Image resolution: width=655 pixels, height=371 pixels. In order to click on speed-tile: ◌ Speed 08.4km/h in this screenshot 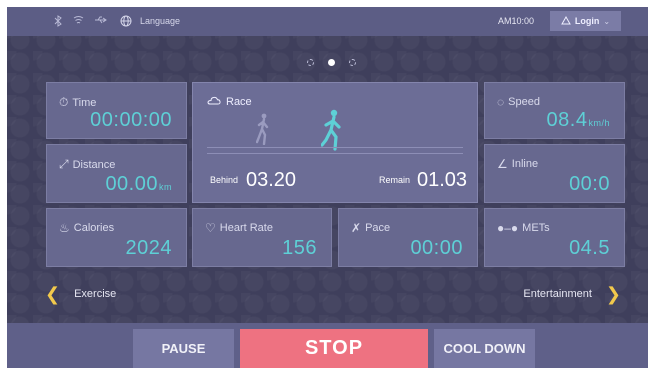, I will do `click(554, 110)`.